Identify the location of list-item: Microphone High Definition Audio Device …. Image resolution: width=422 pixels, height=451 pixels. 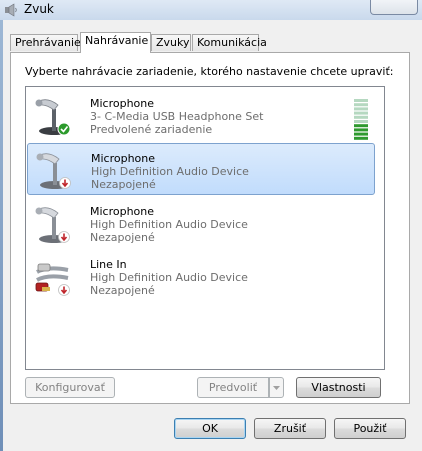
(205, 223).